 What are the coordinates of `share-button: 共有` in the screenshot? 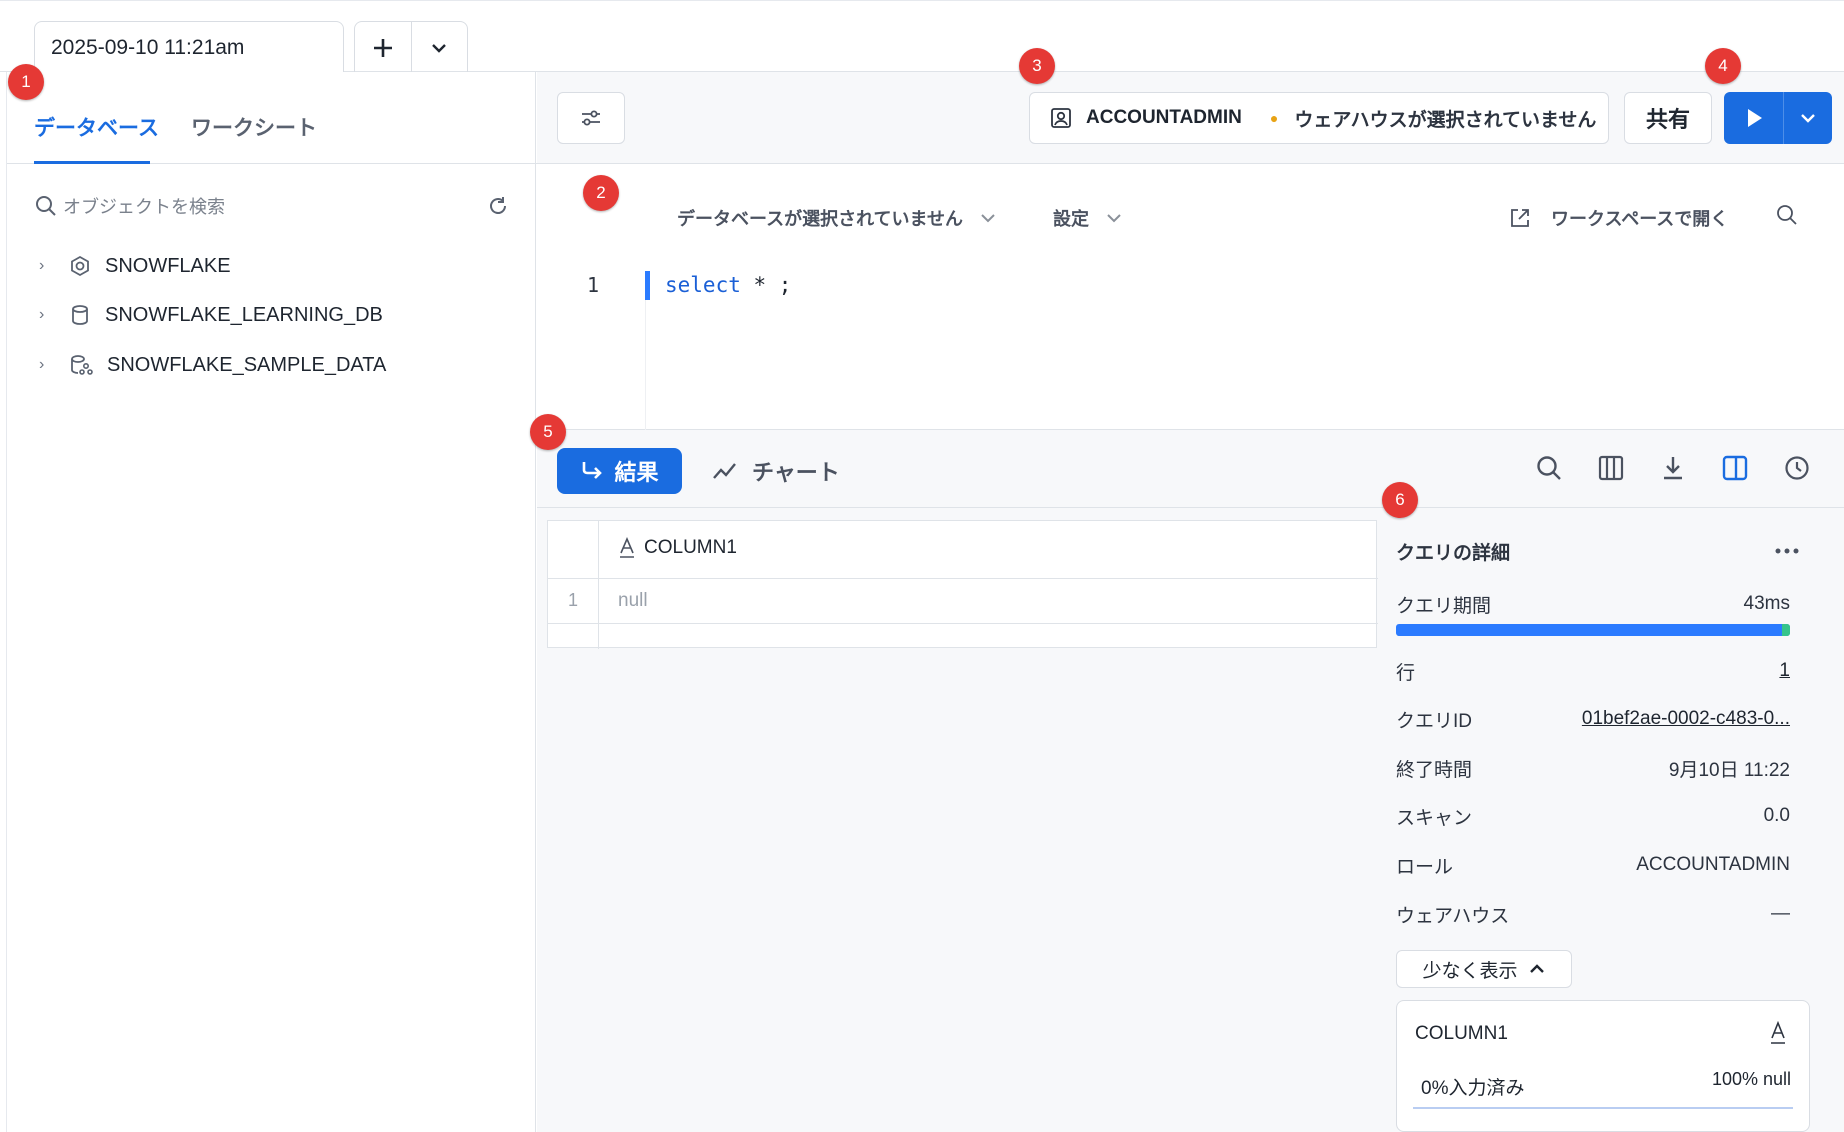 It's located at (1668, 118).